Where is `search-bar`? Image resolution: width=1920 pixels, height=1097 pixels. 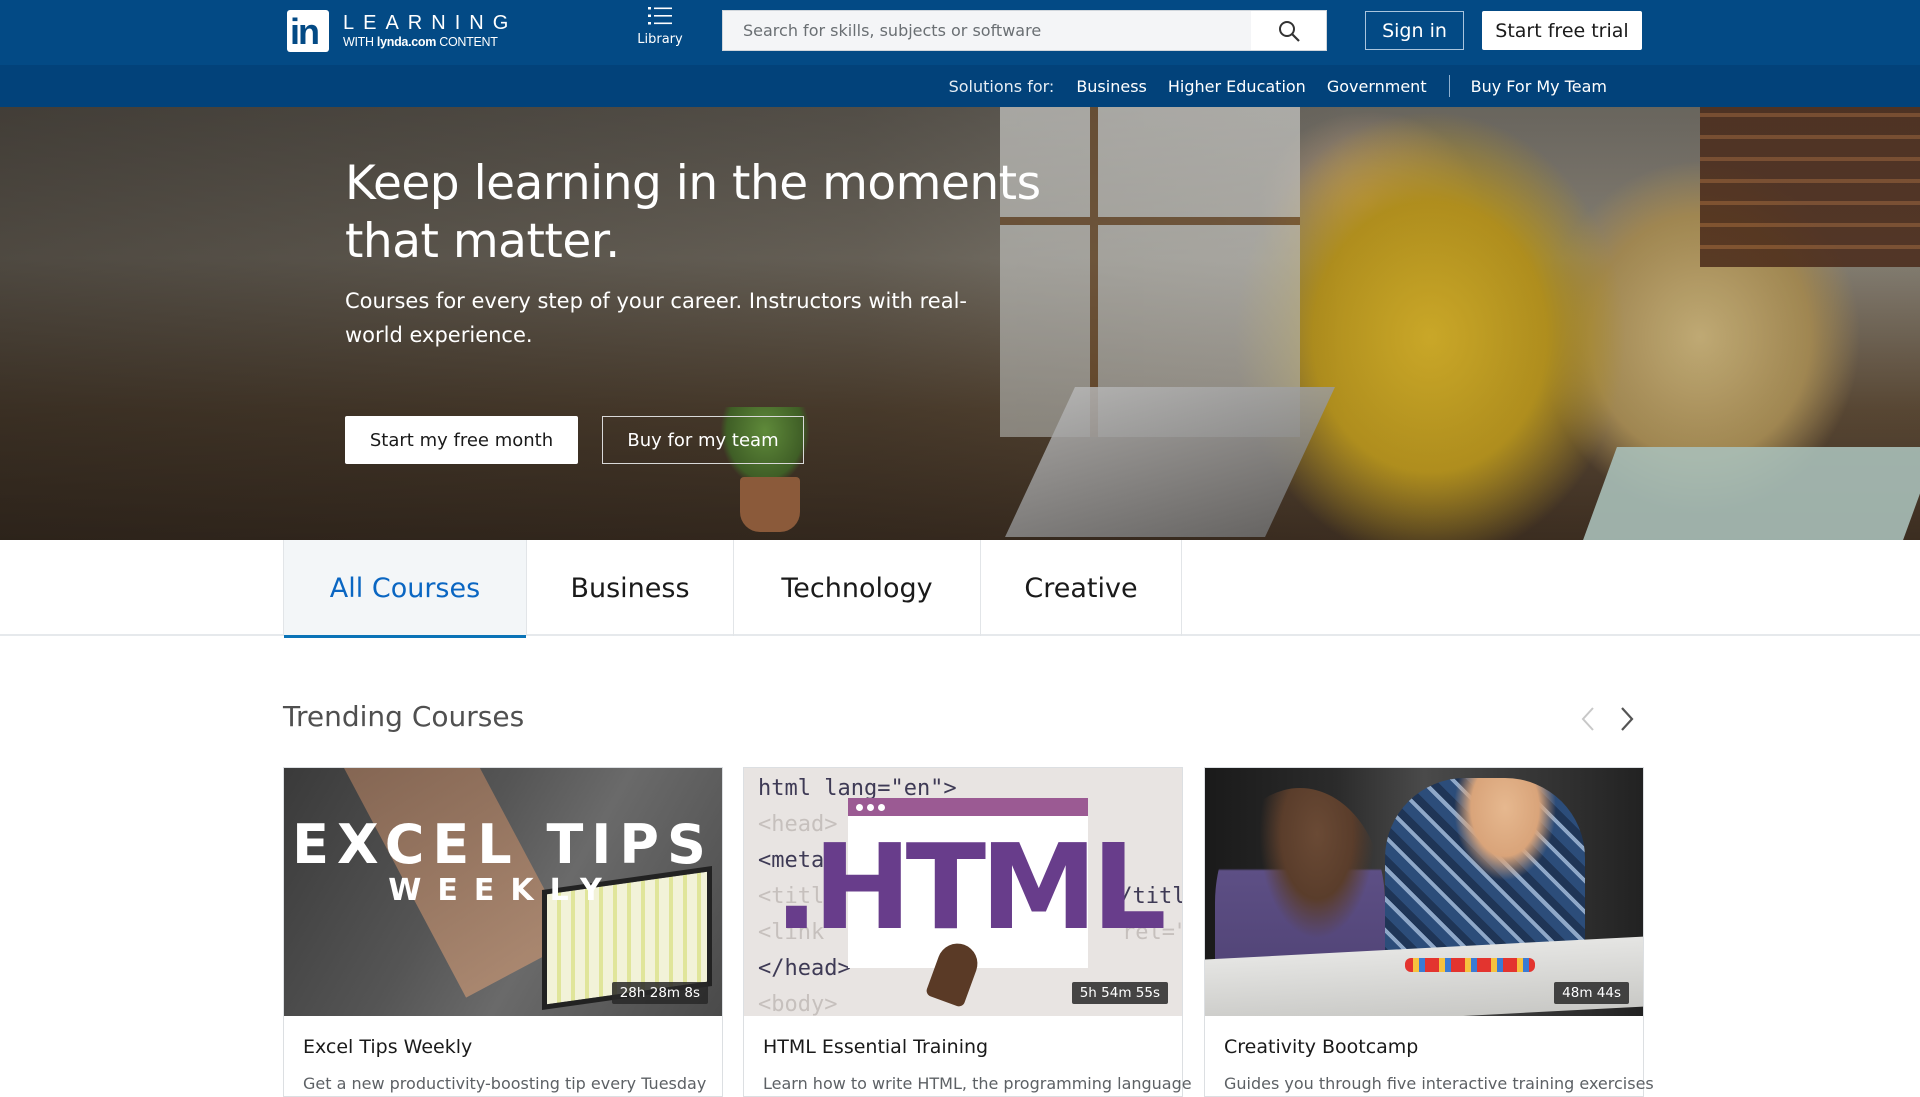
search-bar is located at coordinates (1024, 30).